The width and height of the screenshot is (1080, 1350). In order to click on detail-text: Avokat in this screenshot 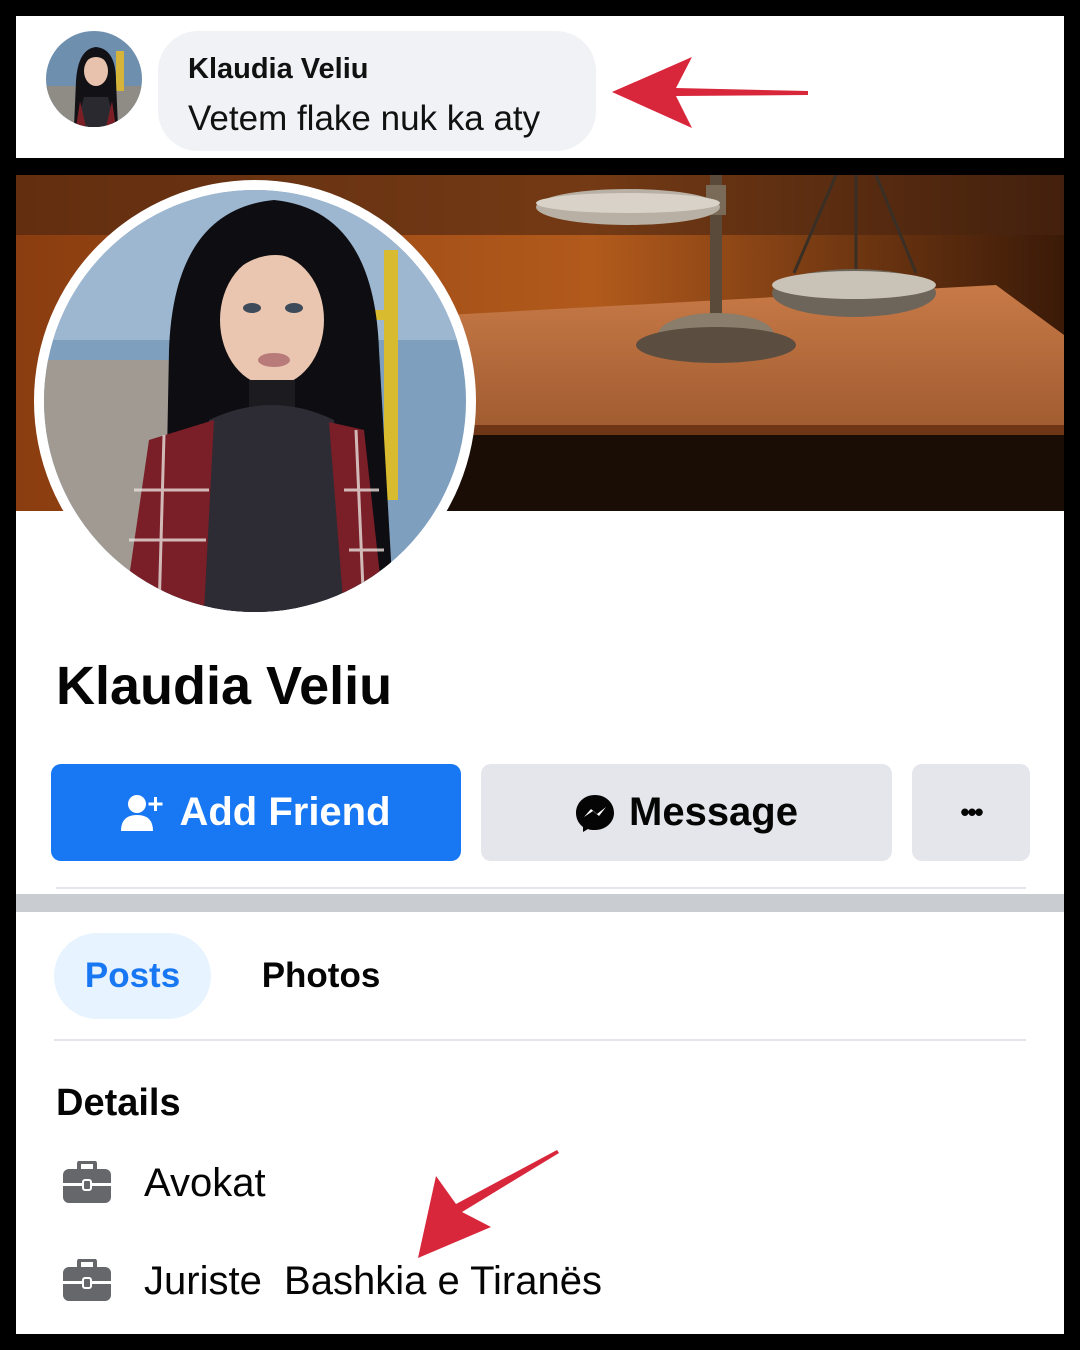, I will do `click(205, 1183)`.